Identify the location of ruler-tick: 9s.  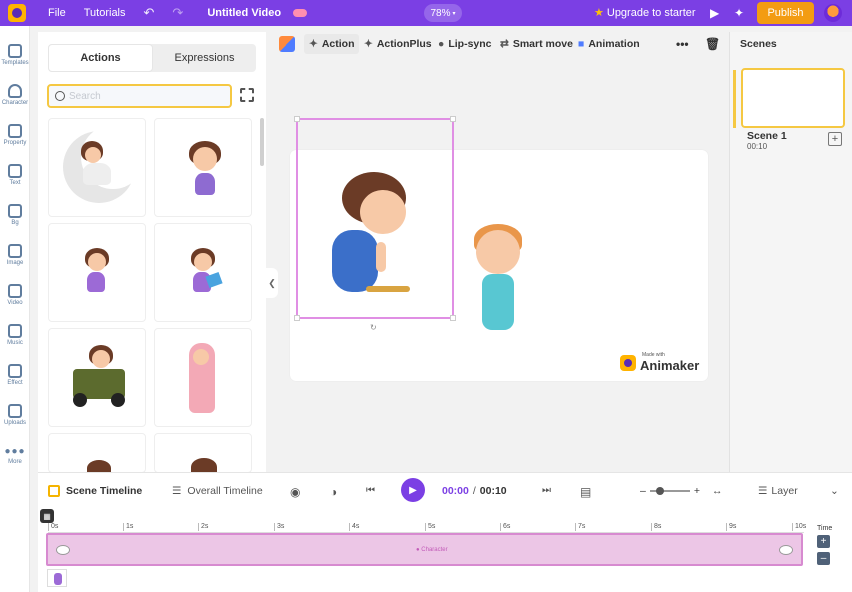
(731, 527).